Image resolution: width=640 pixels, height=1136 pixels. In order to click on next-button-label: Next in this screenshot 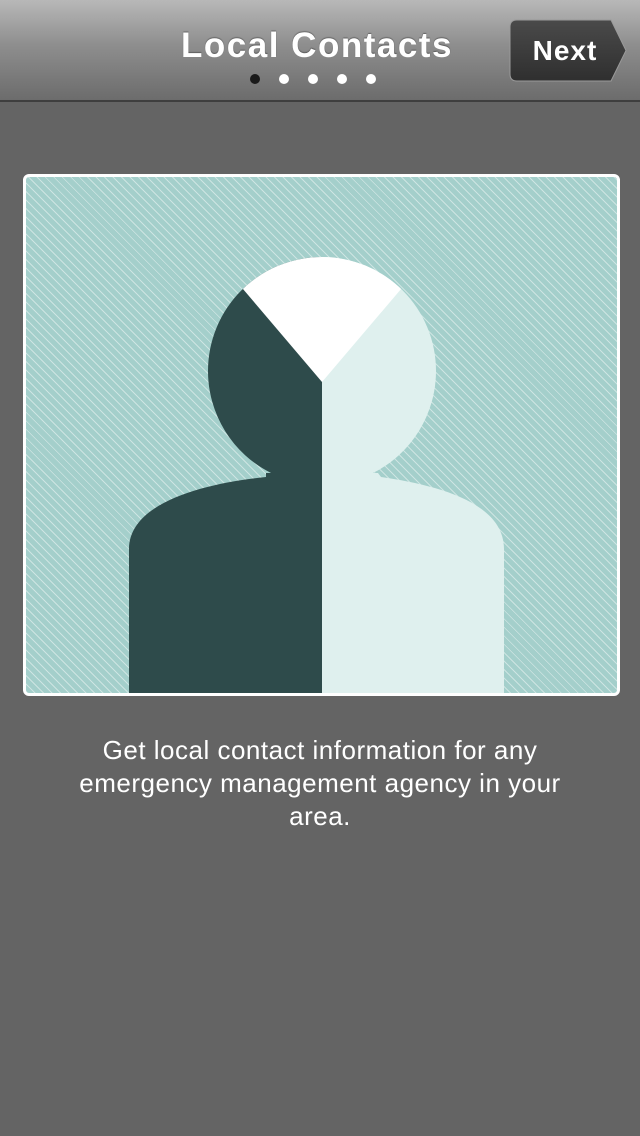, I will do `click(565, 50)`.